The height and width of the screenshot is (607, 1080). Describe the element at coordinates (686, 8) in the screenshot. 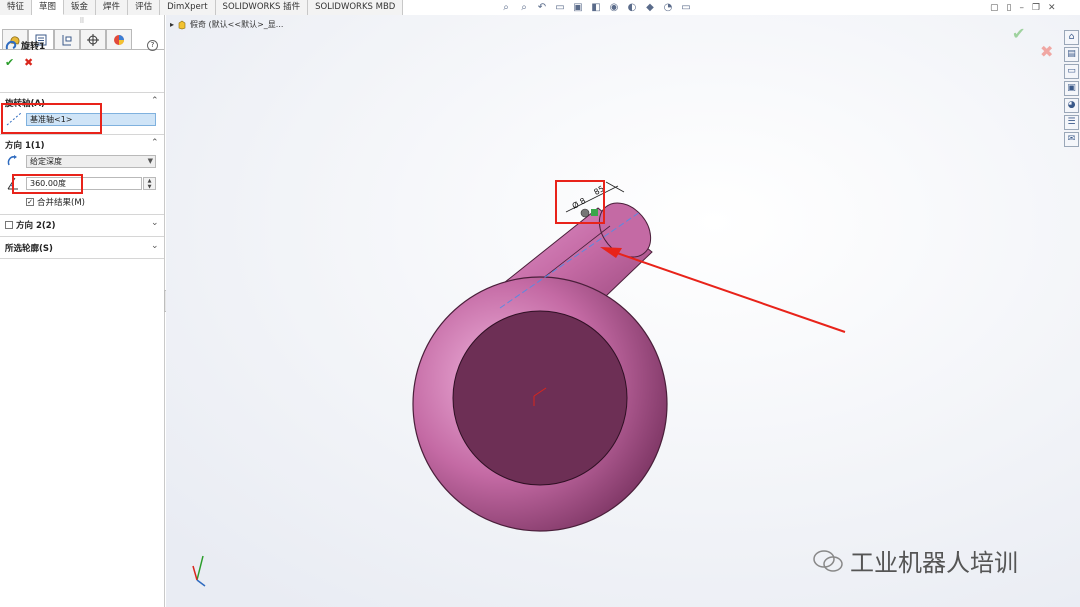

I see `view-settings-icon: ▭` at that location.